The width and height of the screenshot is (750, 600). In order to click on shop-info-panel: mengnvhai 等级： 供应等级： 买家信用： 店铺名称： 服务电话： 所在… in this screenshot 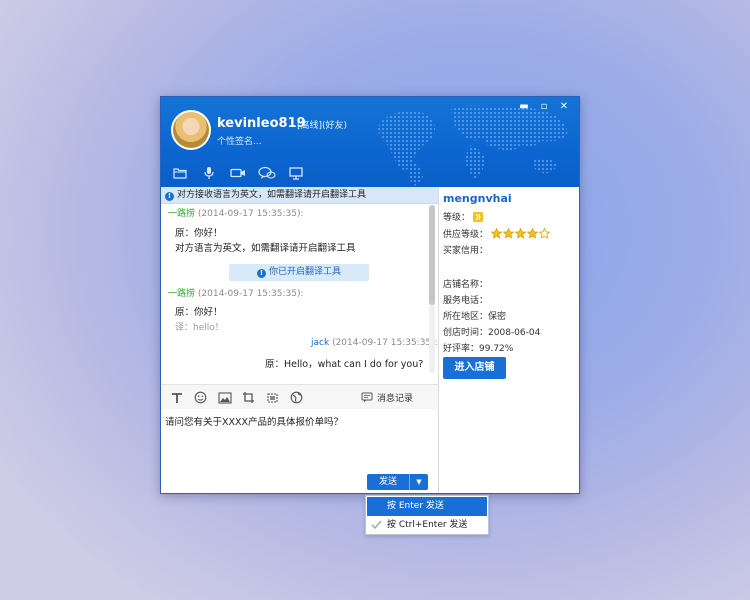, I will do `click(508, 340)`.